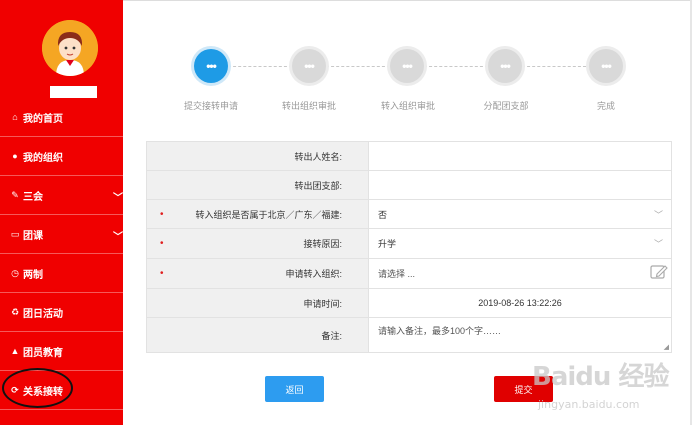  Describe the element at coordinates (520, 335) in the screenshot. I see `remarks-textarea: 请输入备注，最多100个字…… ◢` at that location.